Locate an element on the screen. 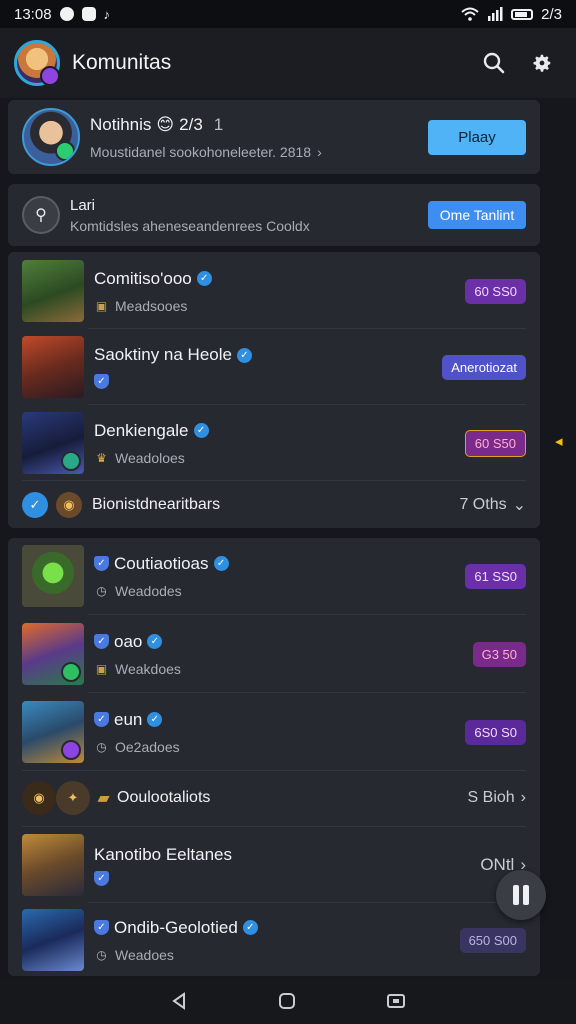 Image resolution: width=576 pixels, height=1024 pixels. list-item: ✓ oao ✓ ▣ Weakdoes G3 50 is located at coordinates (274, 654).